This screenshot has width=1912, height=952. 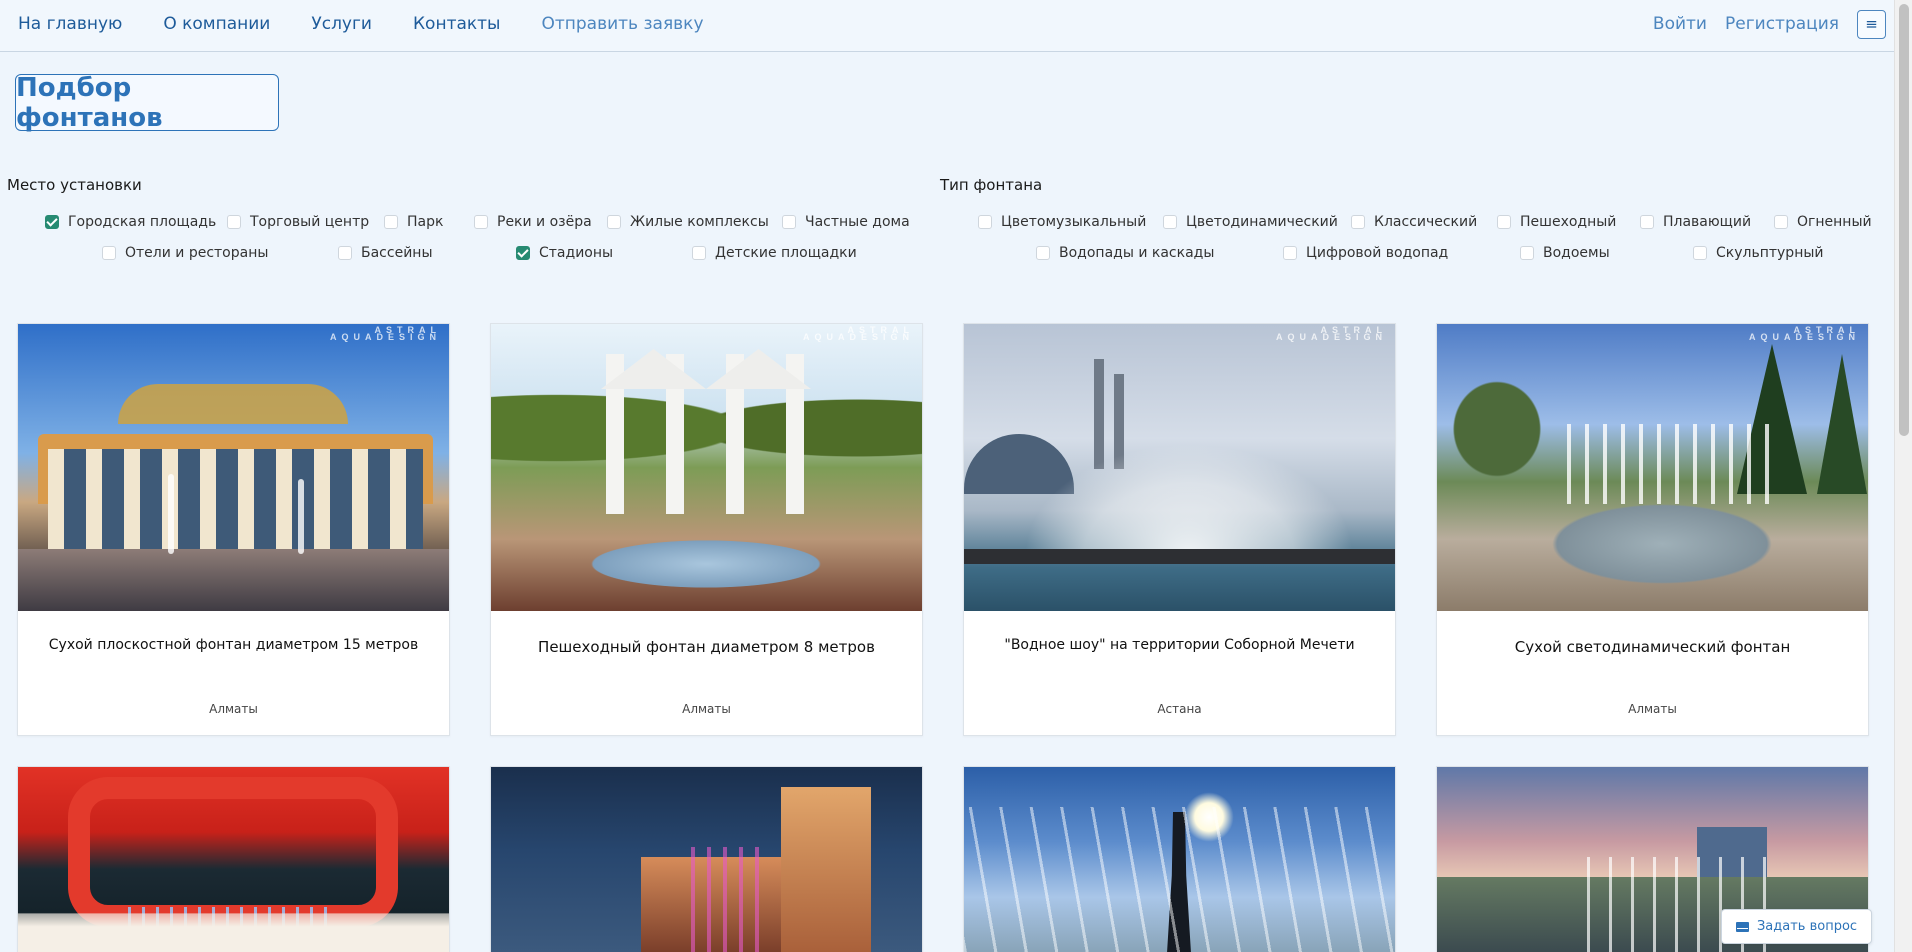 I want to click on filter-location-mall: Торговый центр, so click(x=298, y=222).